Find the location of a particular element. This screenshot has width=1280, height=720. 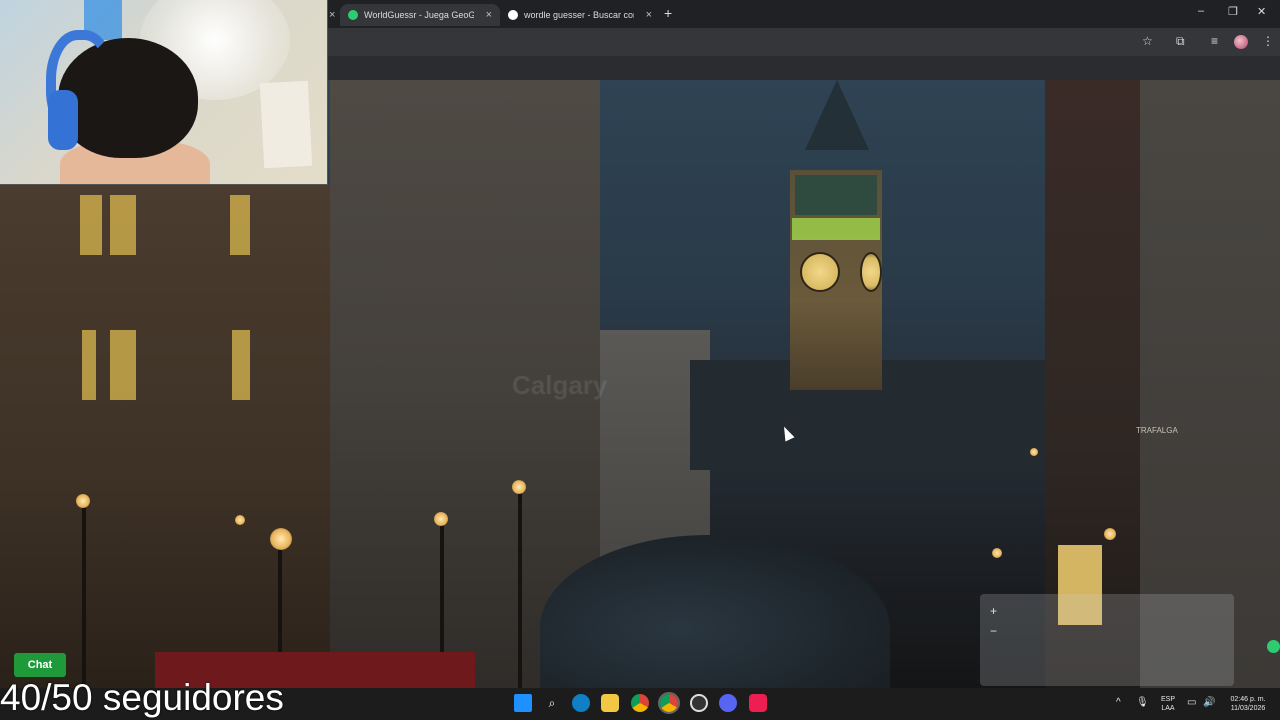

tab-worldguessr: WorldGuessr - Juega GeoGuessr × is located at coordinates (420, 15).